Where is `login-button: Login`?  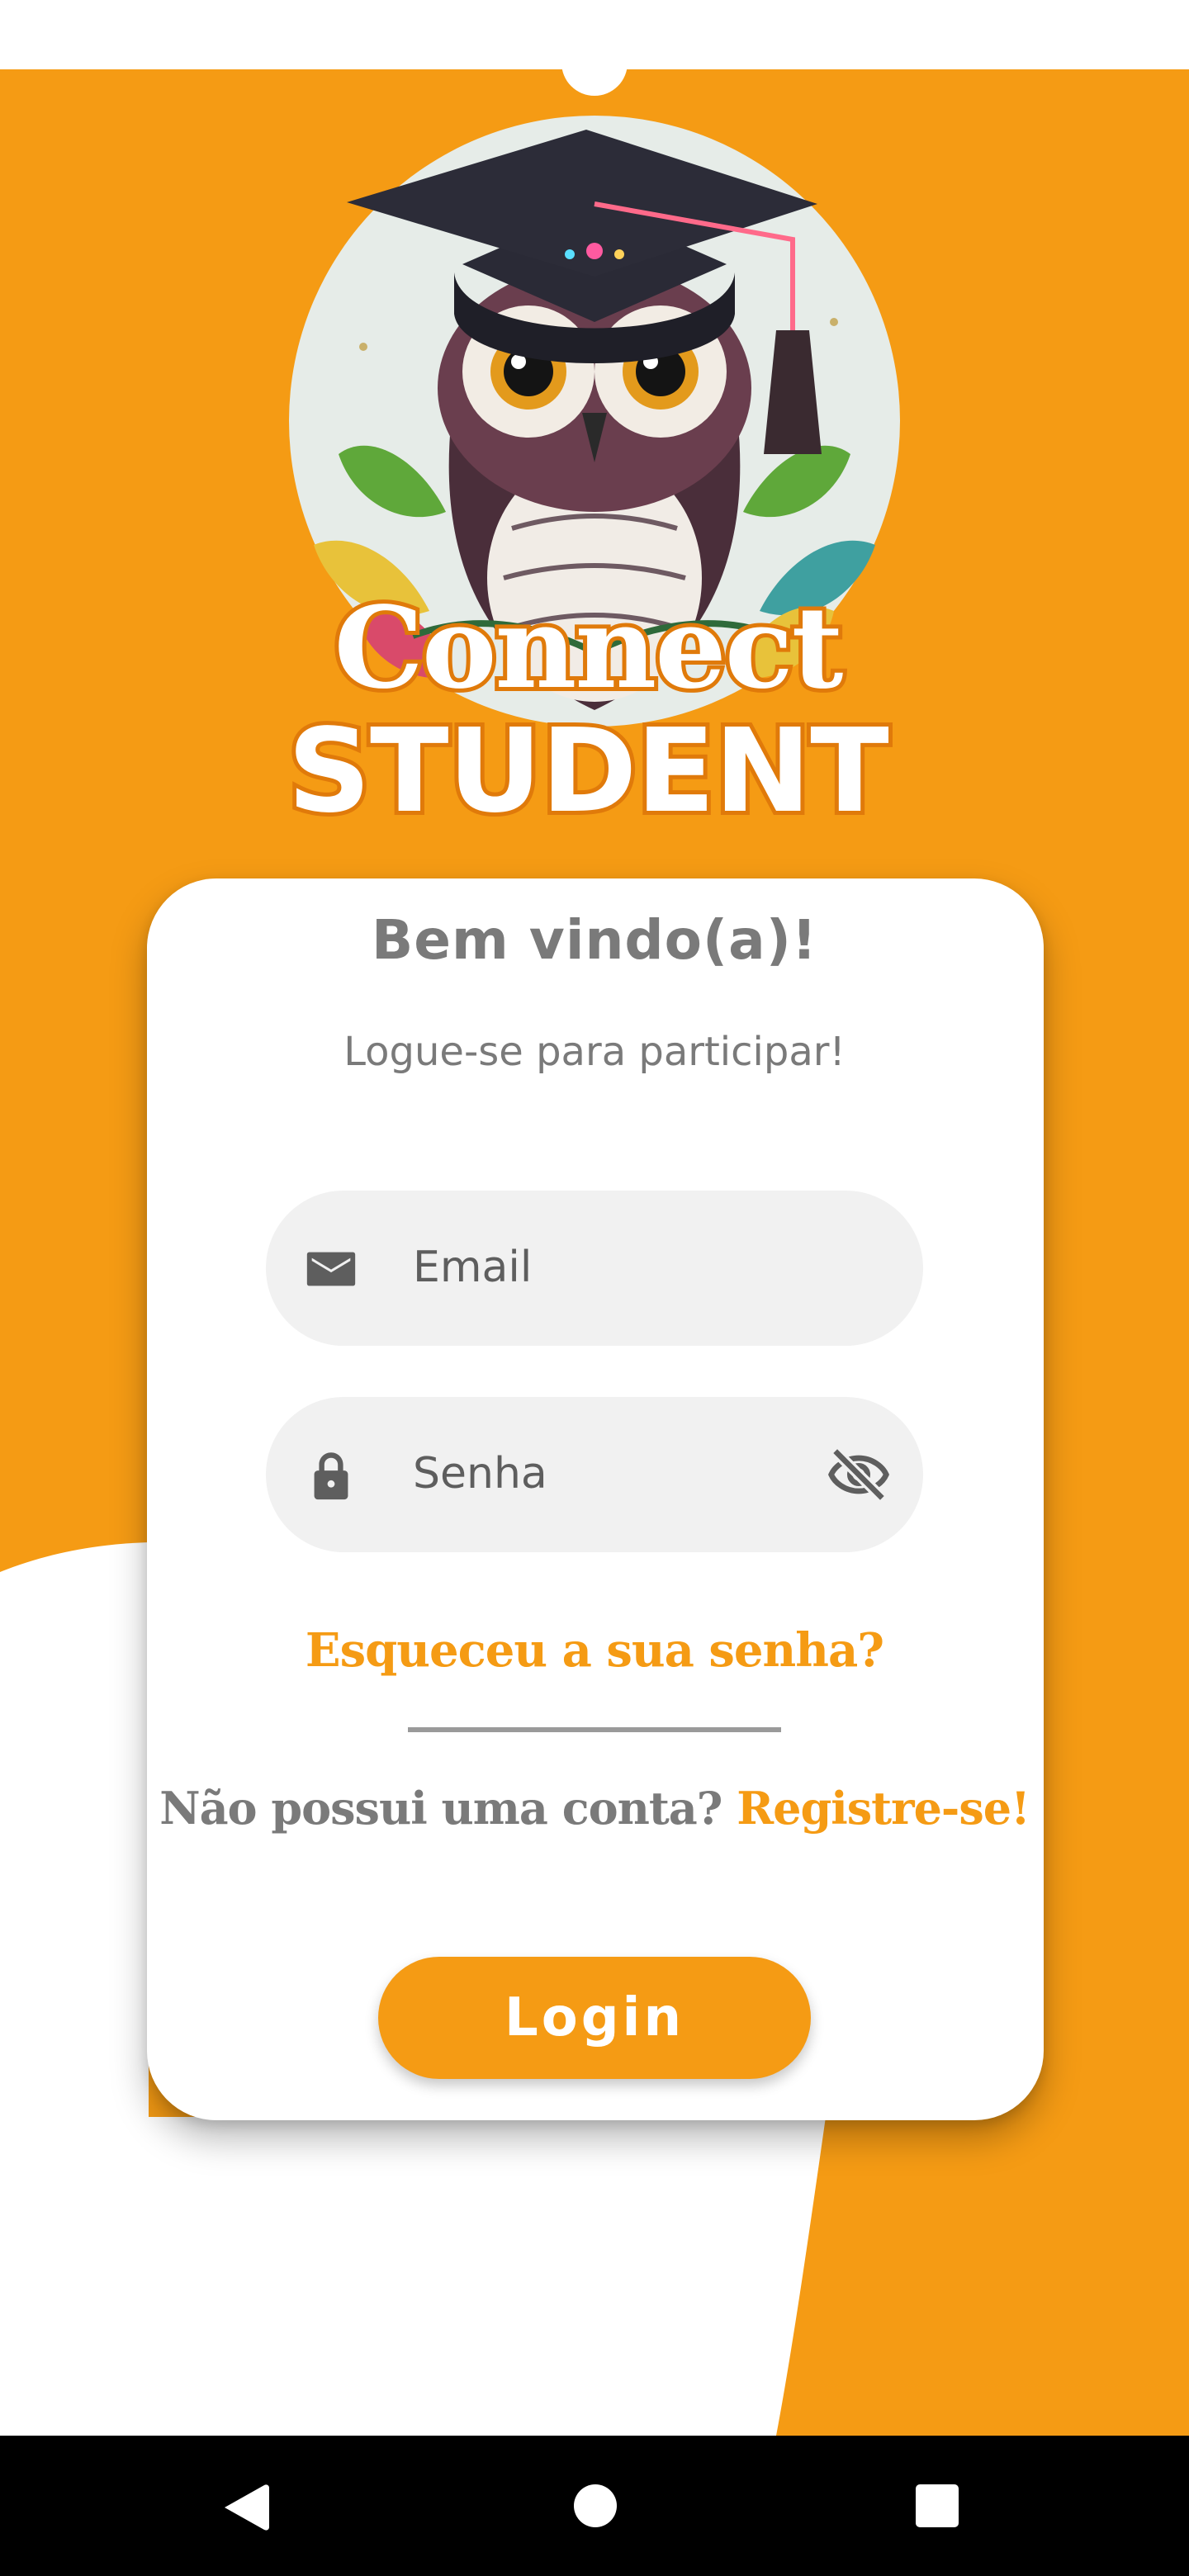 login-button: Login is located at coordinates (594, 2018).